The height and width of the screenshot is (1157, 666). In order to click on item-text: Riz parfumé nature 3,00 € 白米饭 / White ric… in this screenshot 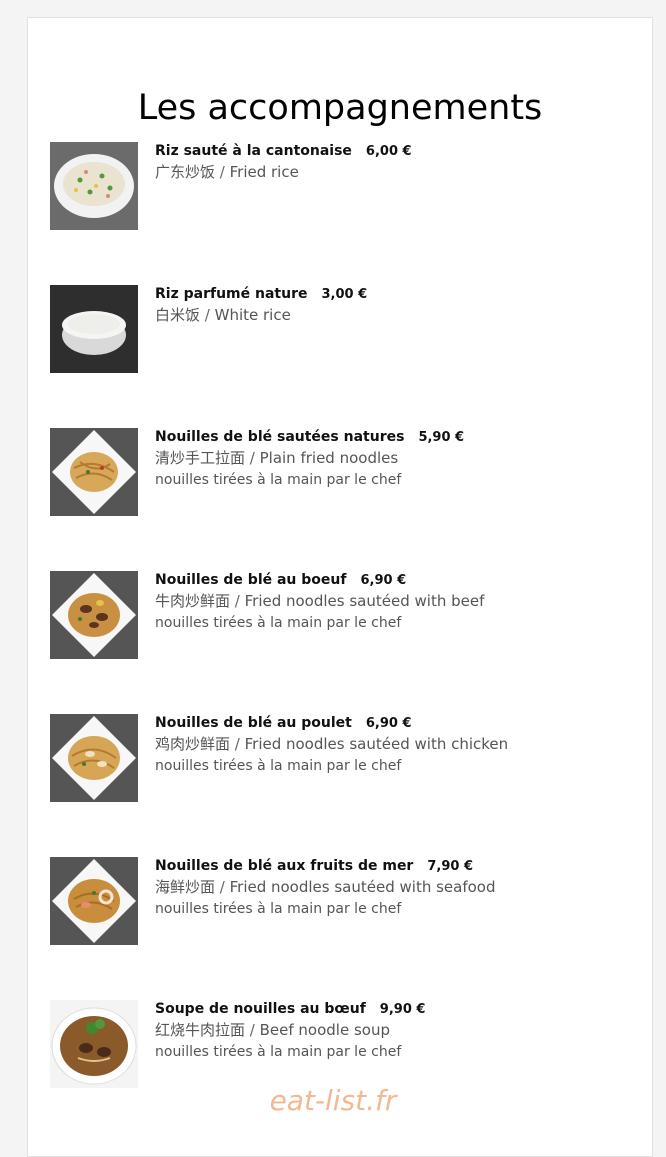, I will do `click(261, 305)`.